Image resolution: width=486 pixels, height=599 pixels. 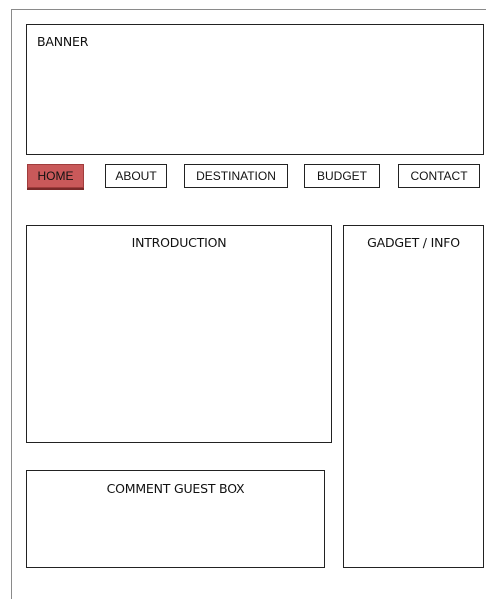 I want to click on comment-guest-box: COMMENT GUEST BOX, so click(x=175, y=519).